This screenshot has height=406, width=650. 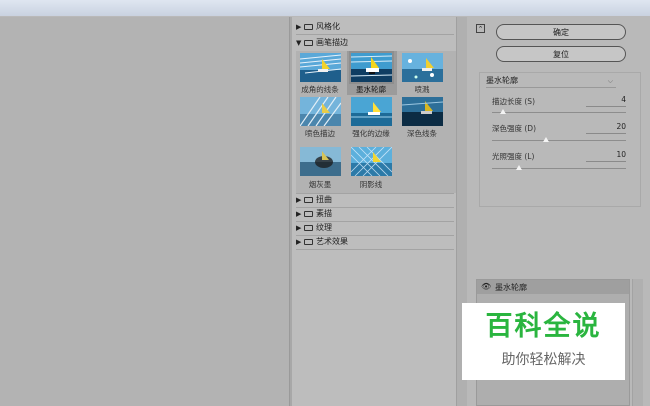 What do you see at coordinates (480, 28) in the screenshot?
I see `collapse-gallery-icon: ⌃` at bounding box center [480, 28].